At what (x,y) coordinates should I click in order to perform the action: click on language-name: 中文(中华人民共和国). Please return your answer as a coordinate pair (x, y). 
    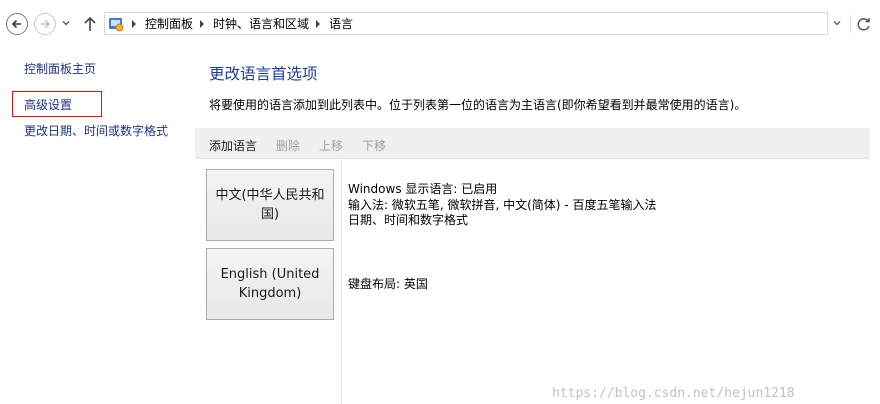
    Looking at the image, I should click on (270, 205).